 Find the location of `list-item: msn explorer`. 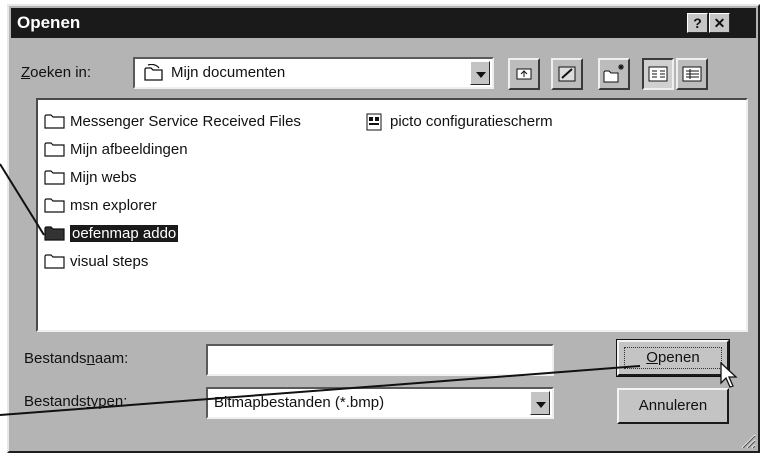

list-item: msn explorer is located at coordinates (100, 205).